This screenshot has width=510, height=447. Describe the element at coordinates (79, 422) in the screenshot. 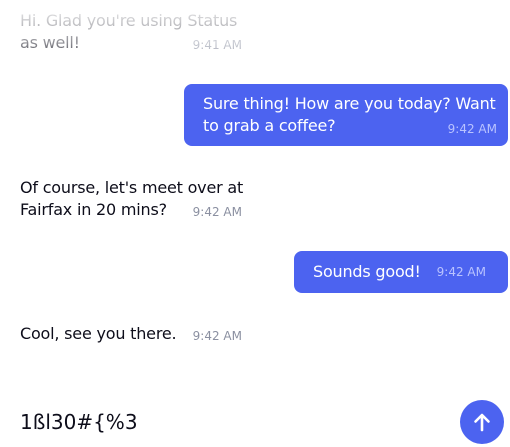

I see `message-input: 1ßl30#{%3` at that location.